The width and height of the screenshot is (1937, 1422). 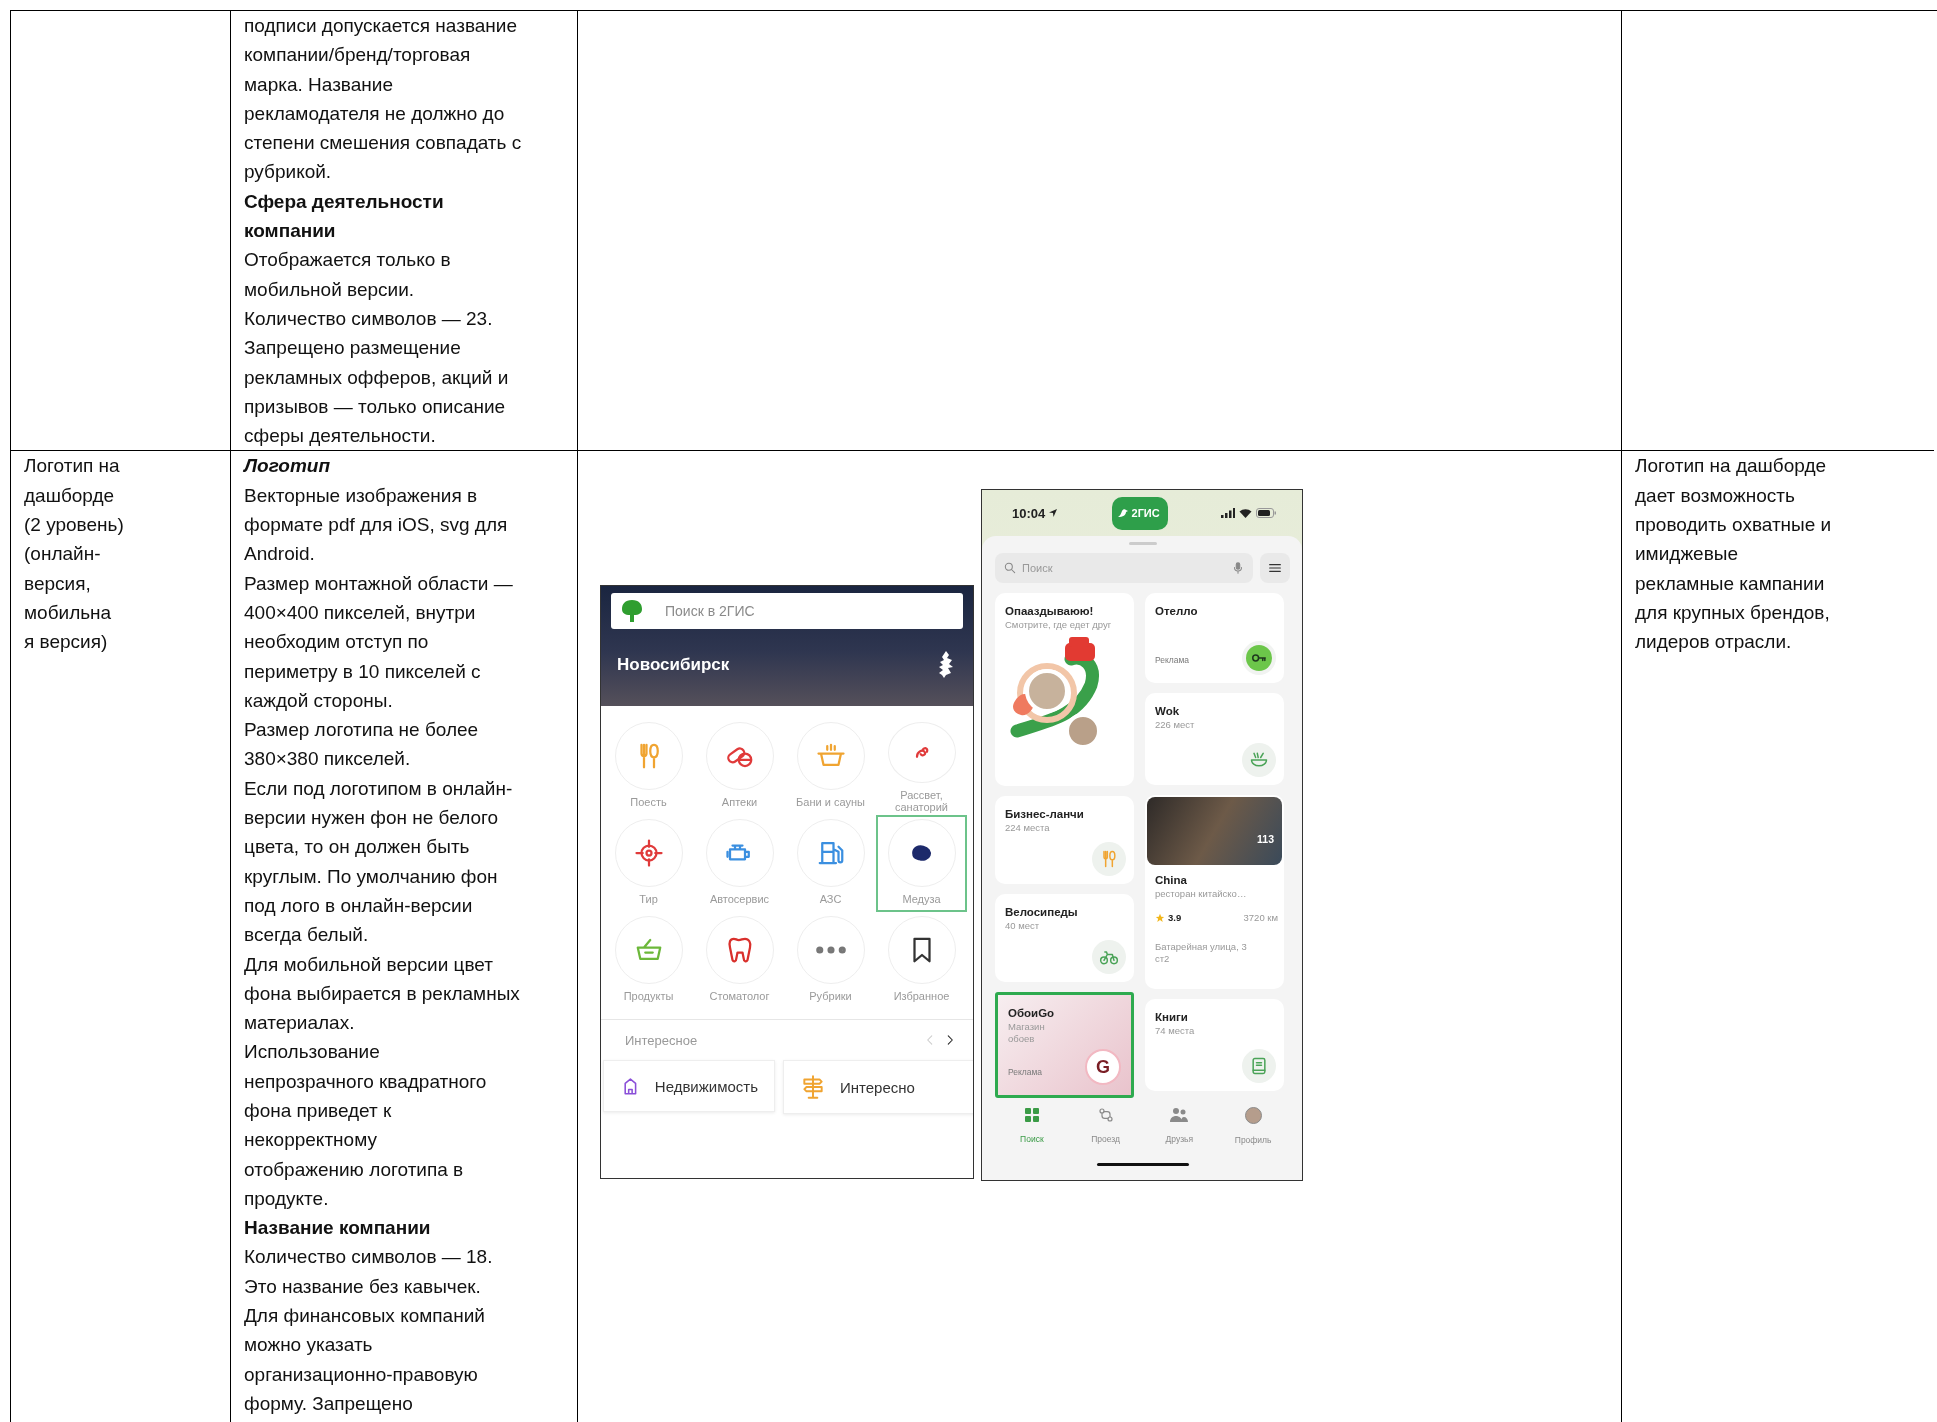 What do you see at coordinates (1029, 513) in the screenshot?
I see `status-time: 10:04` at bounding box center [1029, 513].